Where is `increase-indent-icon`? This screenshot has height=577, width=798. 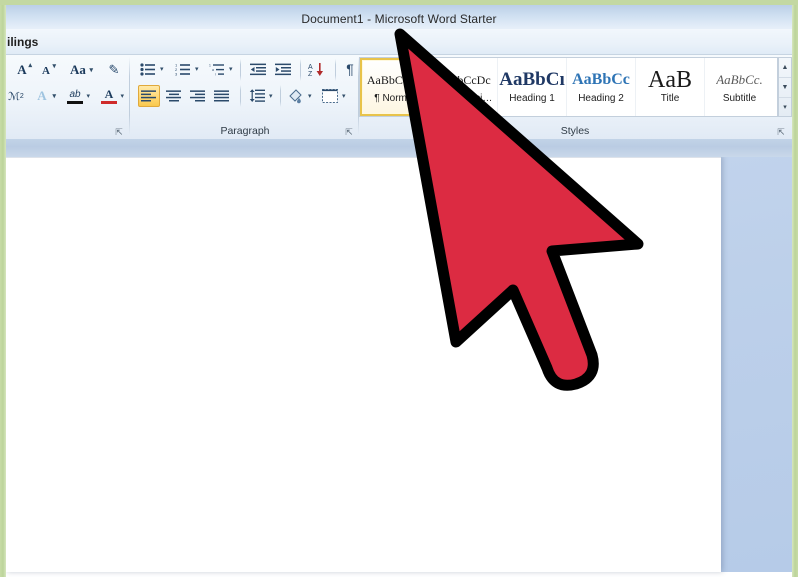
increase-indent-icon is located at coordinates (283, 69).